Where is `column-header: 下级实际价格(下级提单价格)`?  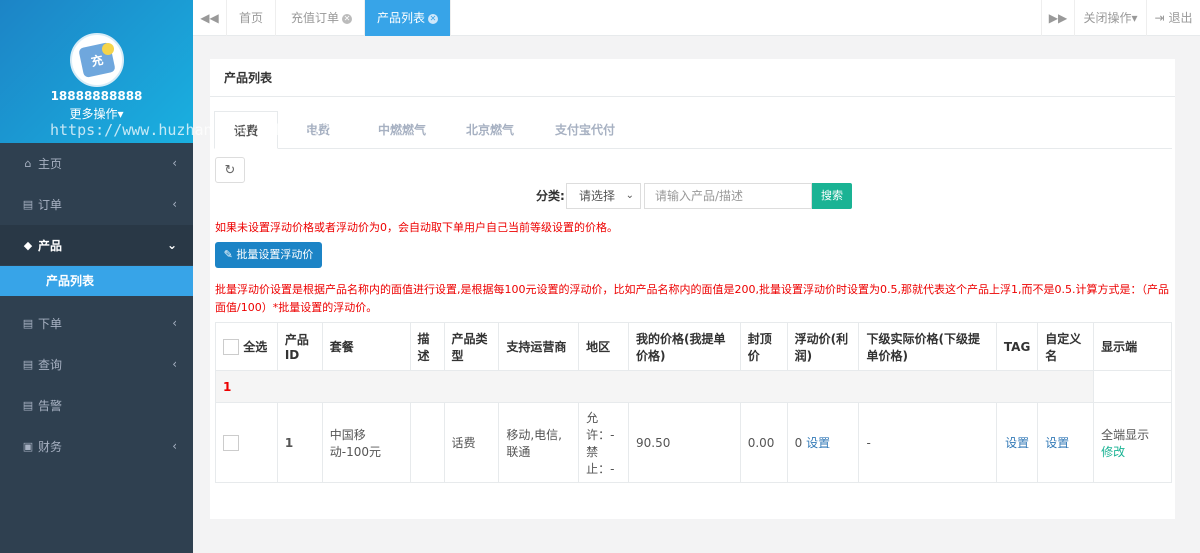
column-header: 下级实际价格(下级提单价格) is located at coordinates (927, 346).